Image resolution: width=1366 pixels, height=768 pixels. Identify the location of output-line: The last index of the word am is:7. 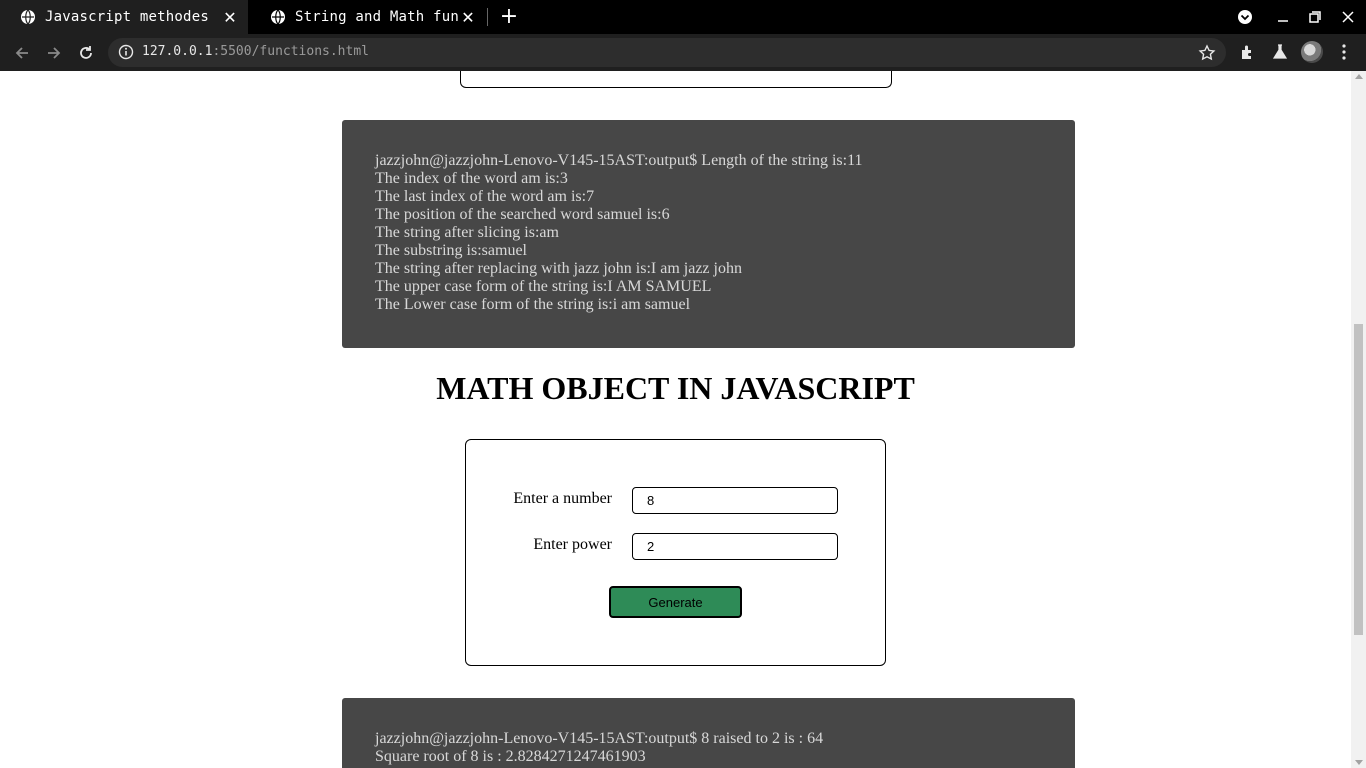
(485, 196).